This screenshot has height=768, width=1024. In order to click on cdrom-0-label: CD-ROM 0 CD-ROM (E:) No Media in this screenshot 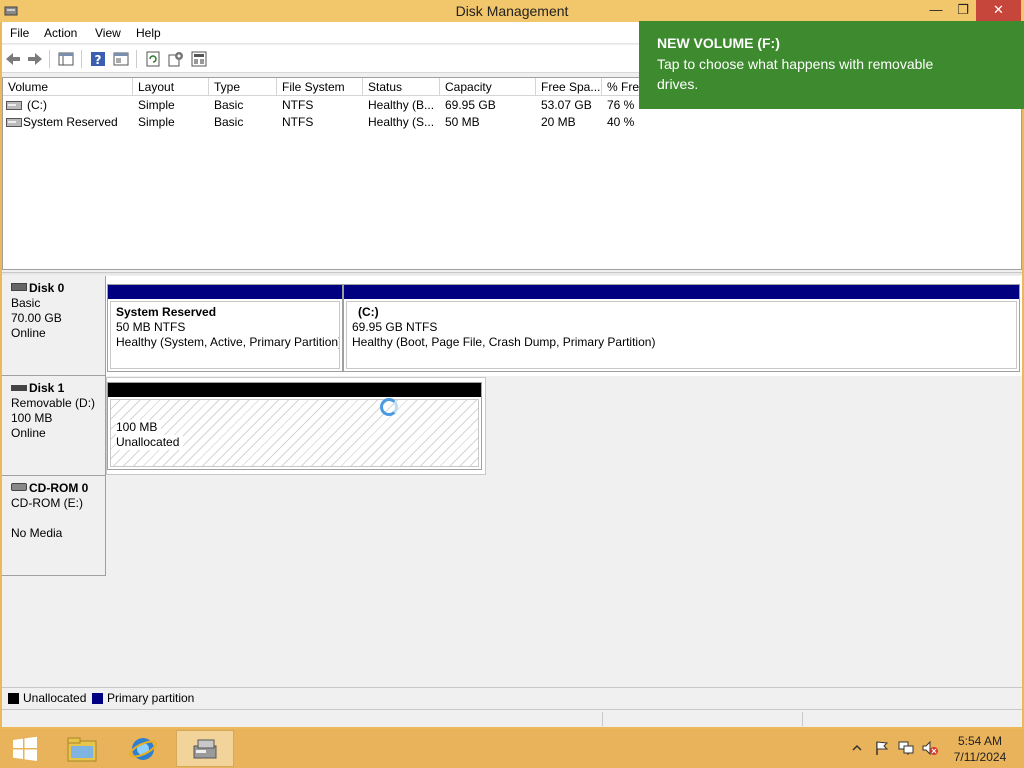, I will do `click(54, 526)`.